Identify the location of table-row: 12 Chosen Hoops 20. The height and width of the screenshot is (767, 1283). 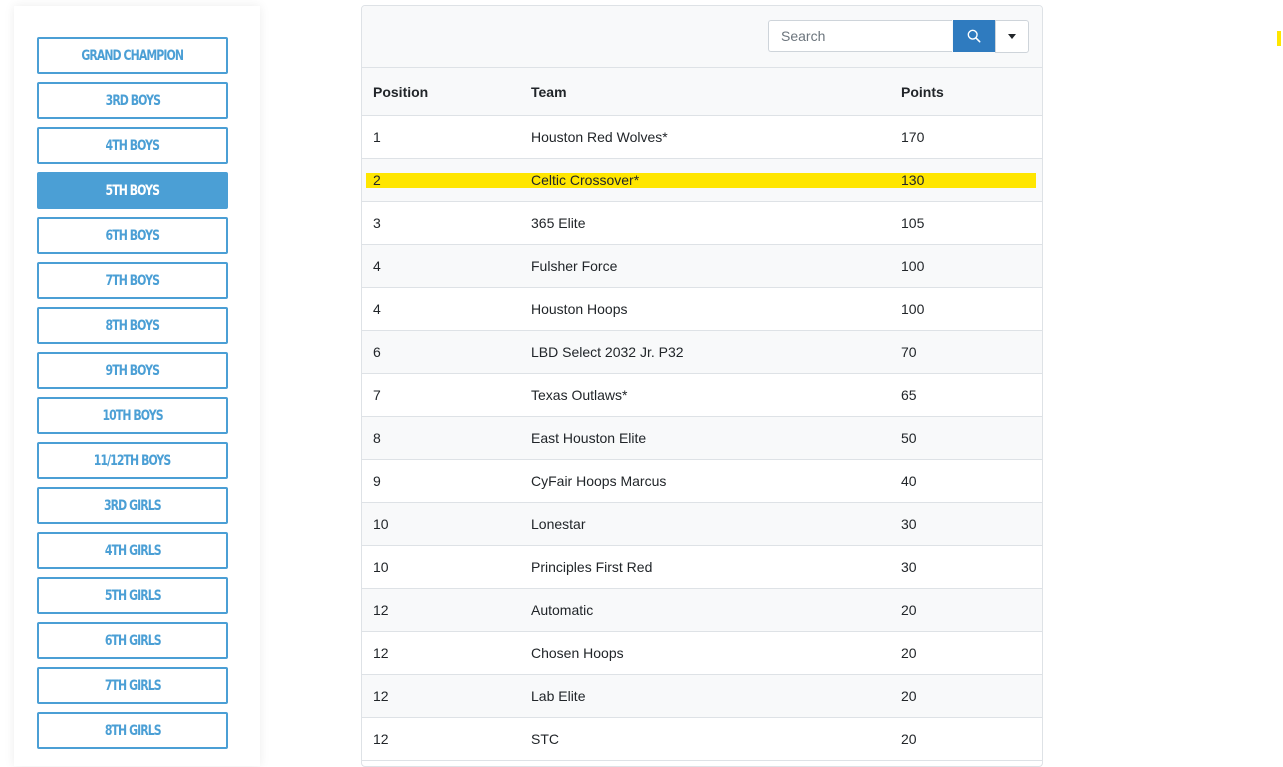
(702, 653).